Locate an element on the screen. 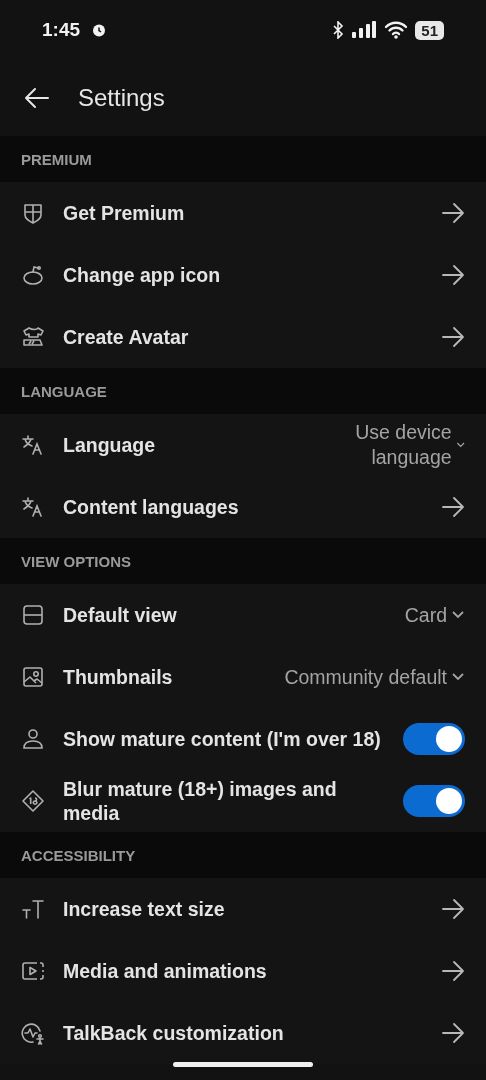  section-header: ACCESSIBILITY is located at coordinates (78, 855).